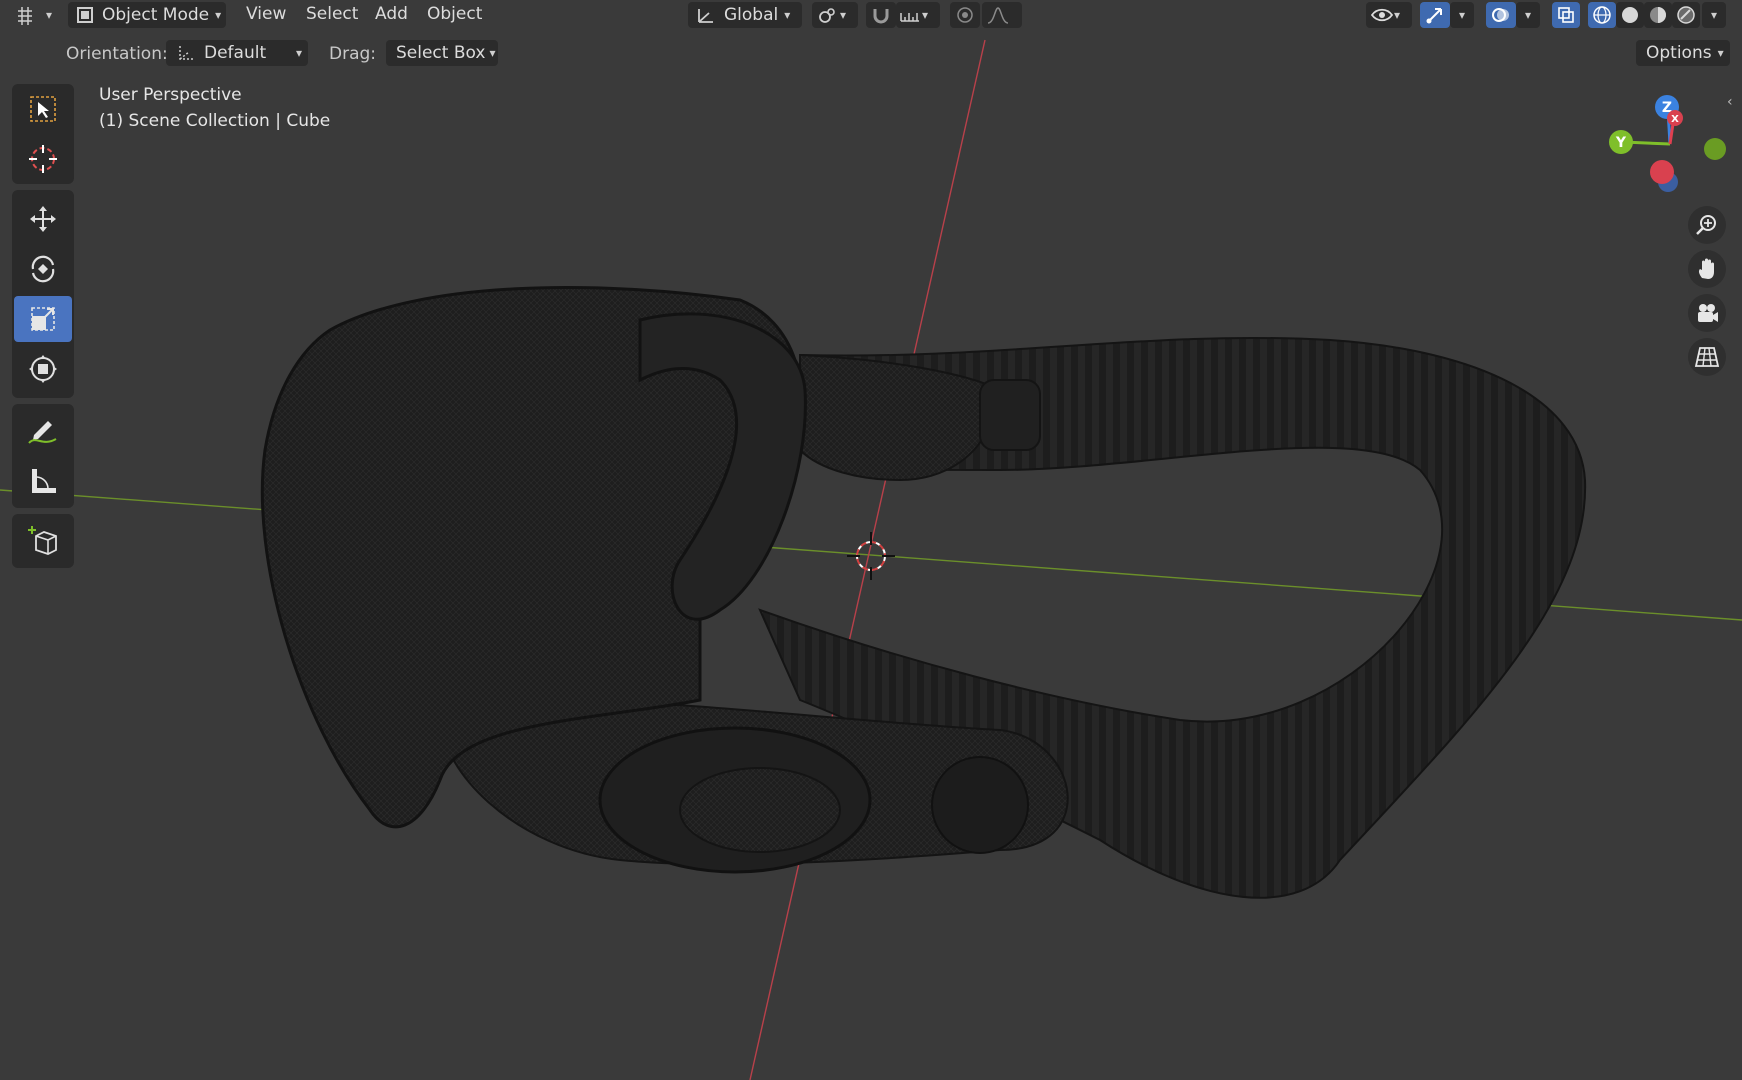 The image size is (1742, 1080). I want to click on tool-measure, so click(43, 481).